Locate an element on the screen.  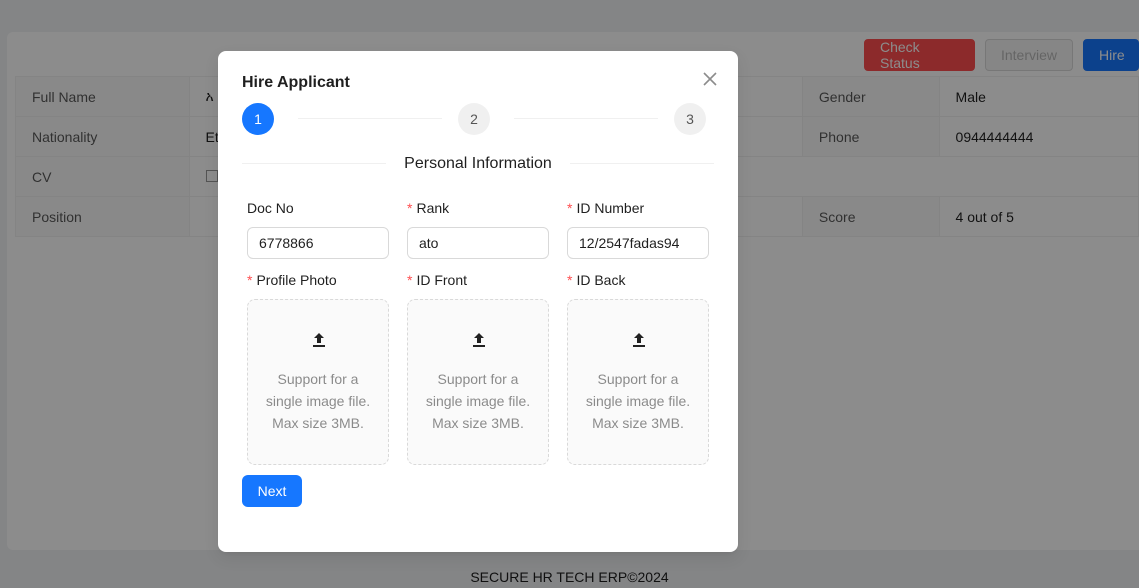
doc-no-input: 6778866 is located at coordinates (318, 243).